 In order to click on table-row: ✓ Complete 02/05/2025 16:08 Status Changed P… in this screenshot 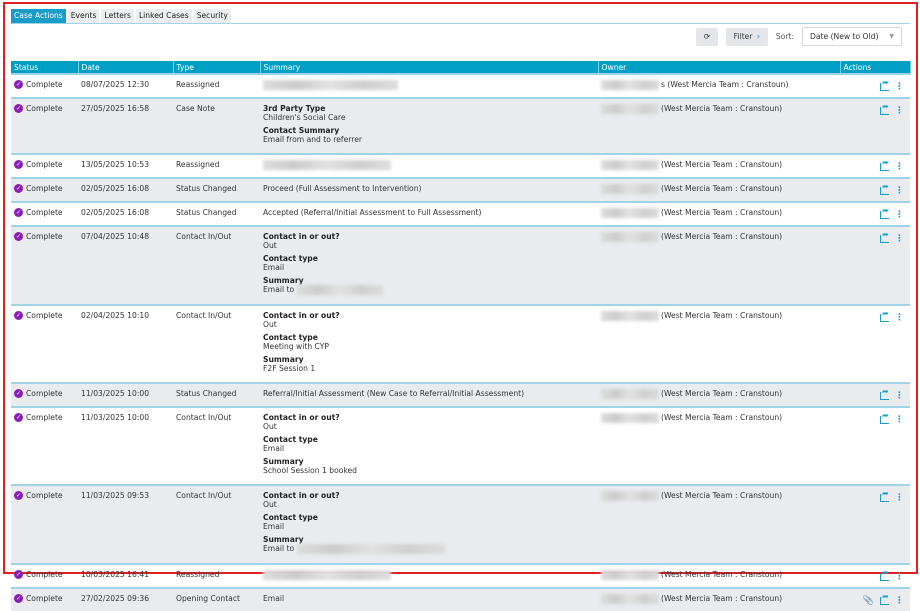, I will do `click(460, 189)`.